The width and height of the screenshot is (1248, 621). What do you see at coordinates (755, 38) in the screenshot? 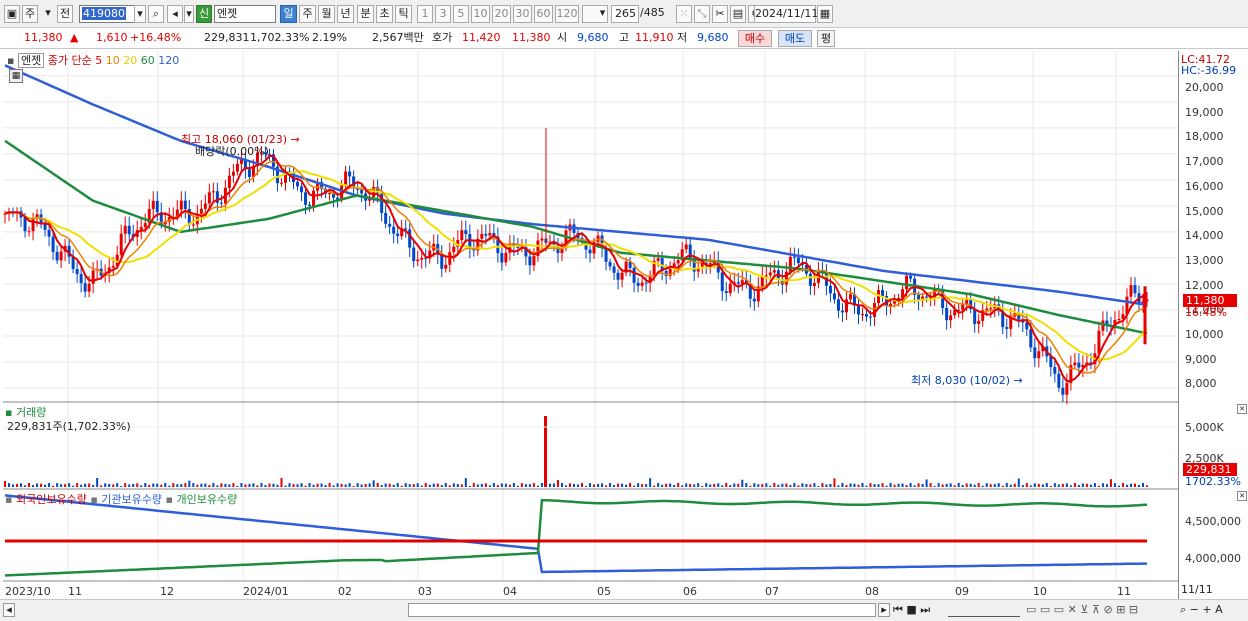
I see `buy-button: 매수` at bounding box center [755, 38].